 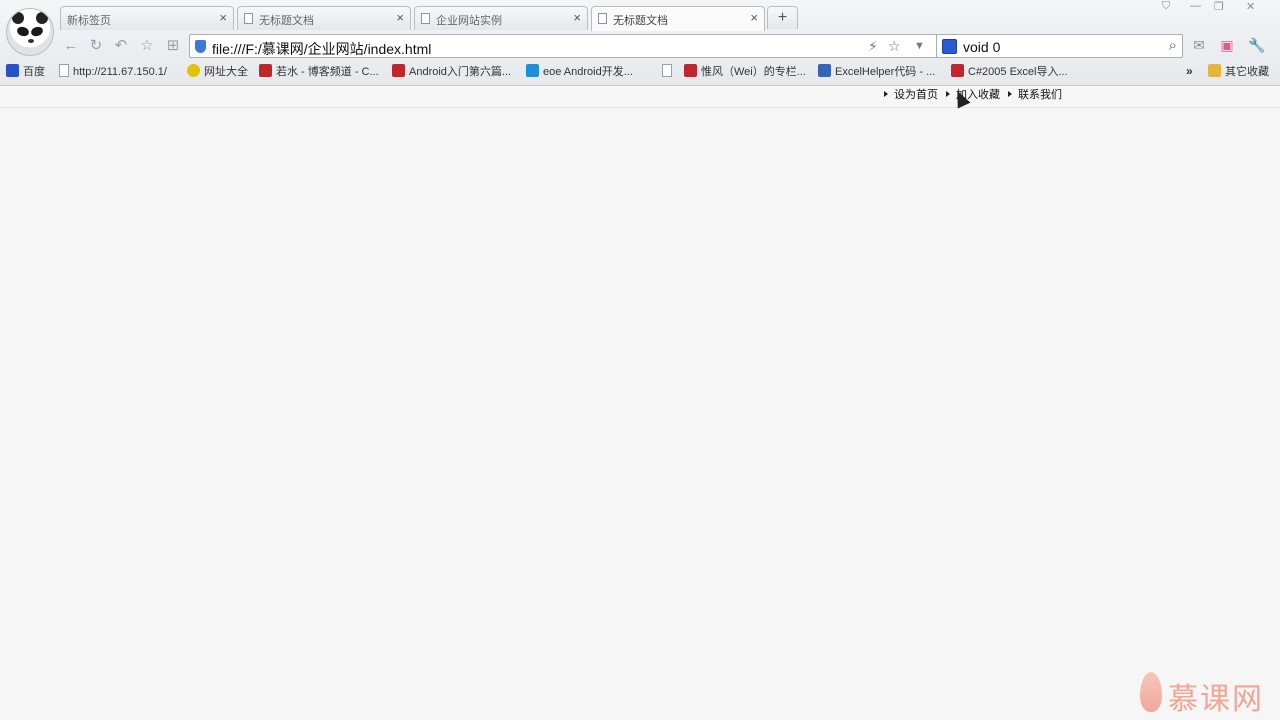 What do you see at coordinates (1214, 70) in the screenshot?
I see `folder-icon` at bounding box center [1214, 70].